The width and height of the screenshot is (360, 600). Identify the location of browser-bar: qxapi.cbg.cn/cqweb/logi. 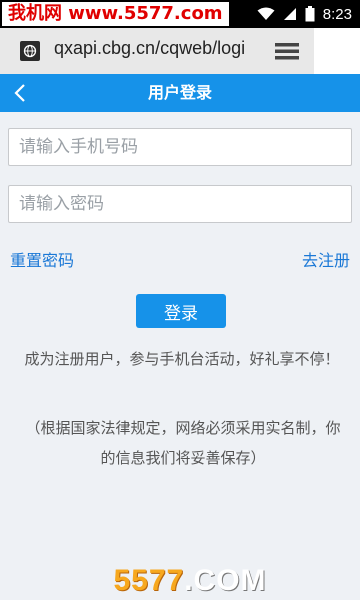
(180, 51).